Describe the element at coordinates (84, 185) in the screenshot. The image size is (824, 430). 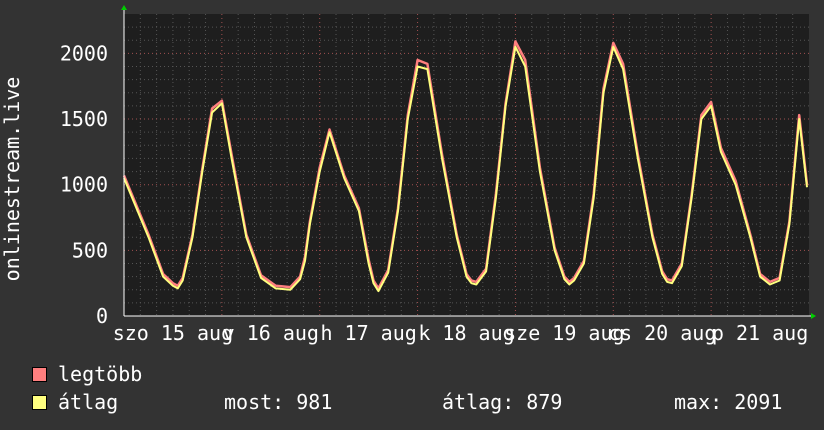
I see `y-tick-label: 1000` at that location.